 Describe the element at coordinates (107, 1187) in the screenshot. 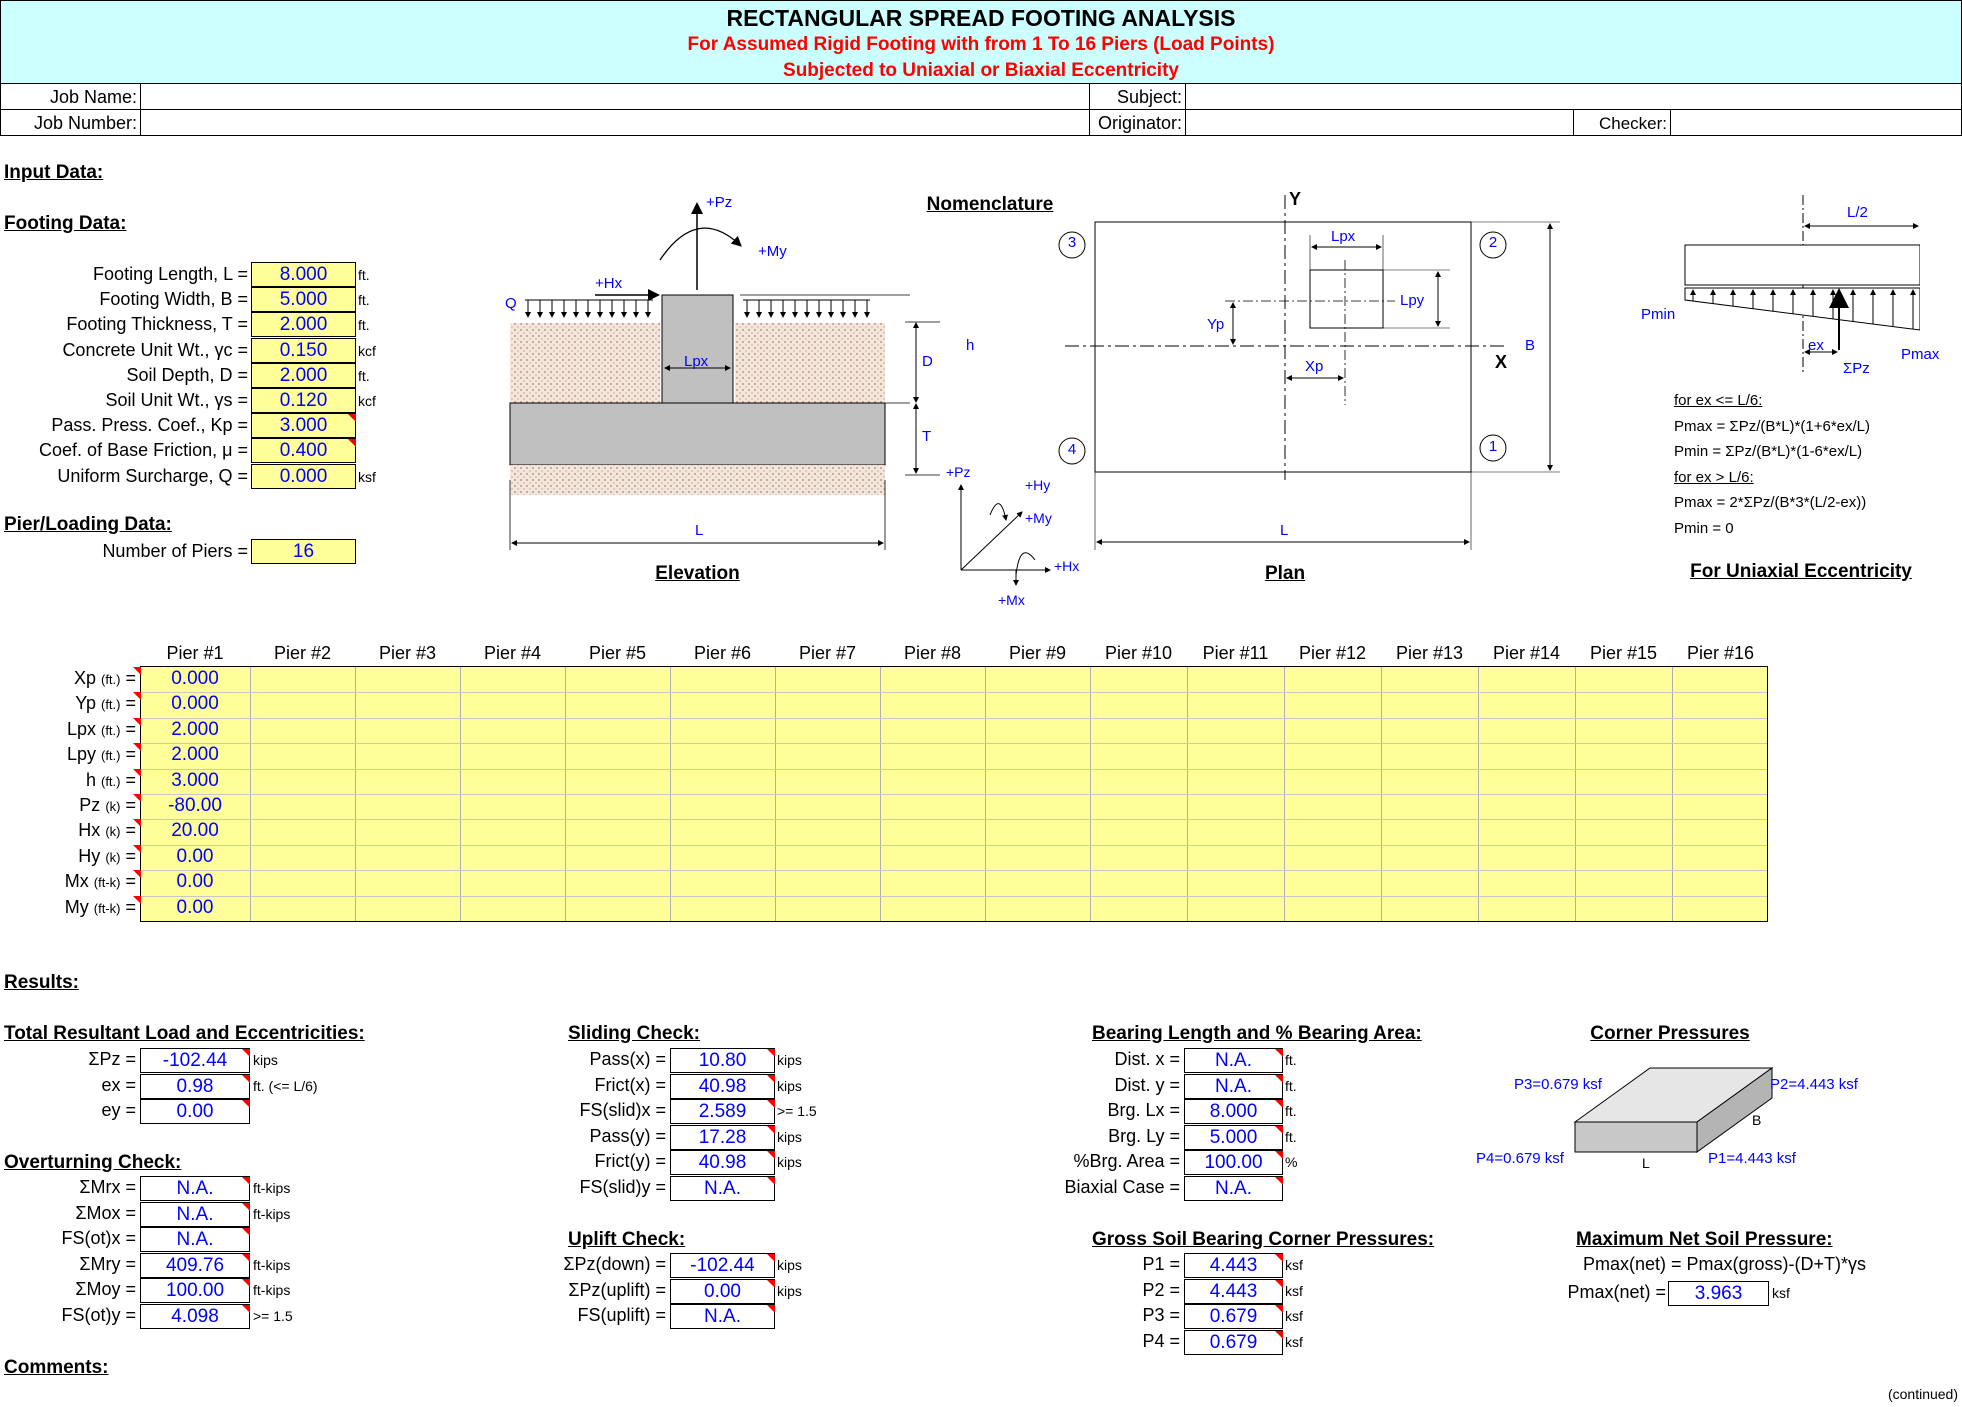

I see `result-label: ΣMrx =` at that location.